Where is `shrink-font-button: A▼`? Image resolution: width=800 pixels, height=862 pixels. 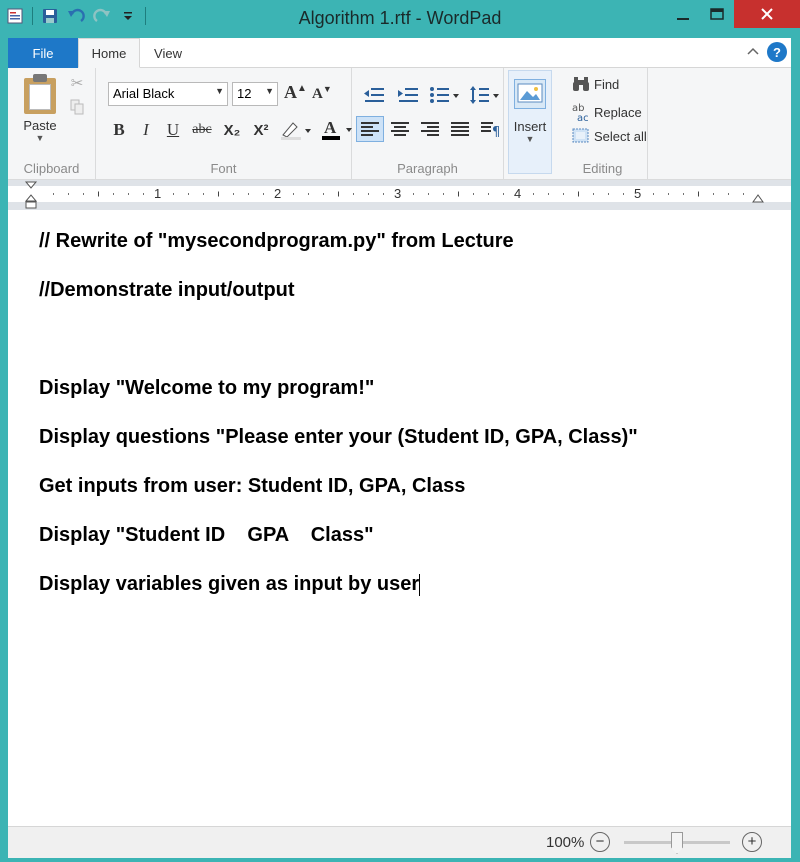 shrink-font-button: A▼ is located at coordinates (322, 93).